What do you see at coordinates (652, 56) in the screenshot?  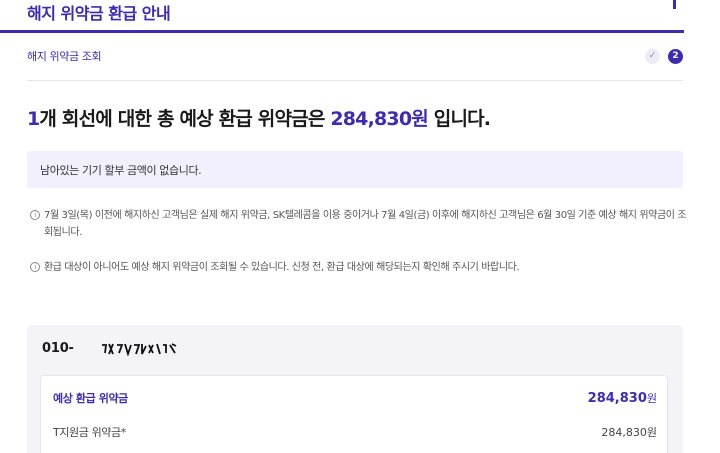 I see `step-done-check-icon: ✓` at bounding box center [652, 56].